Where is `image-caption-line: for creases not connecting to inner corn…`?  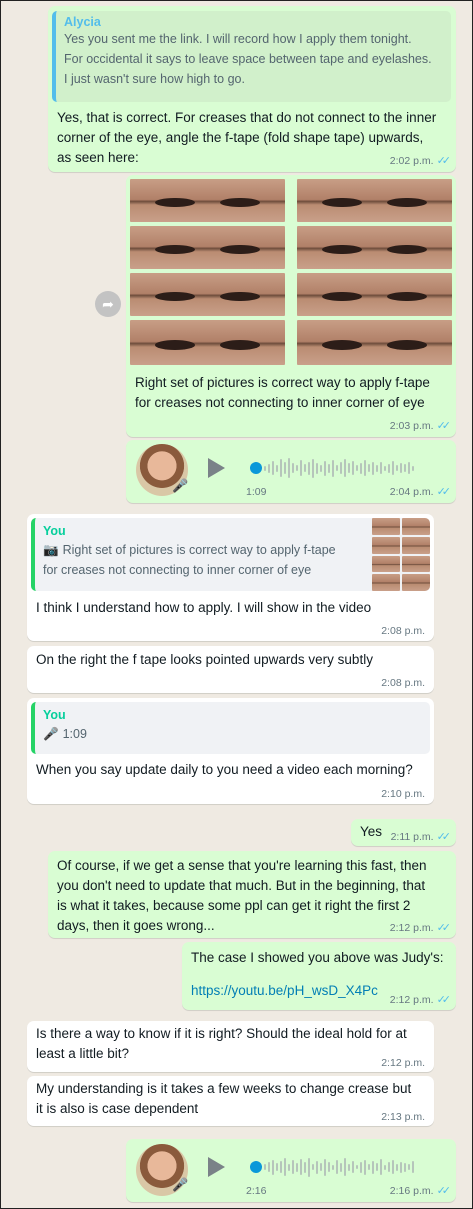
image-caption-line: for creases not connecting to inner corn… is located at coordinates (280, 402).